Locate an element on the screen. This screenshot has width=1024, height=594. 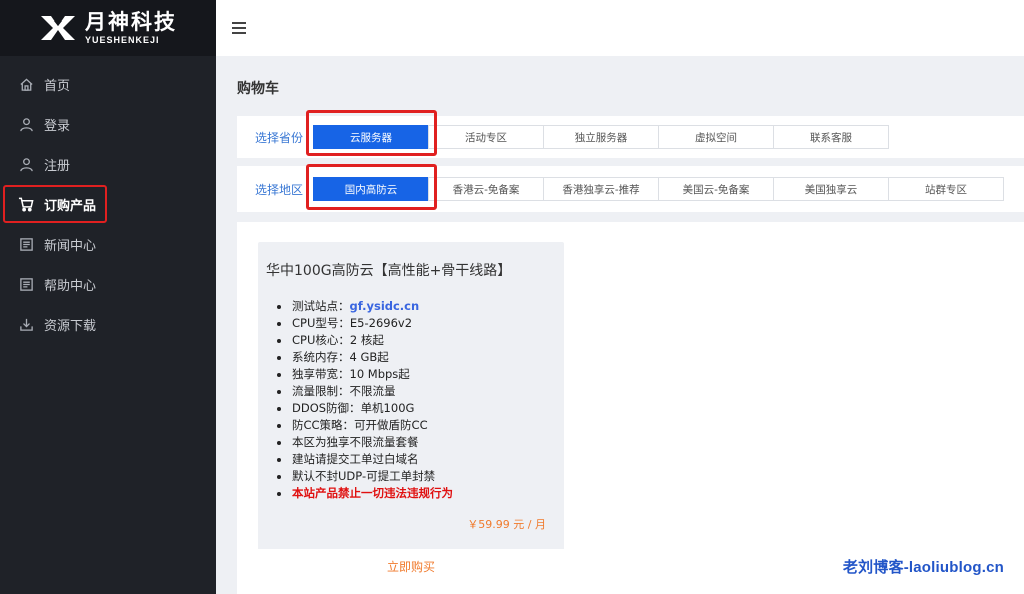
category-option-virtual-hosting: 虚拟空间 is located at coordinates (716, 137).